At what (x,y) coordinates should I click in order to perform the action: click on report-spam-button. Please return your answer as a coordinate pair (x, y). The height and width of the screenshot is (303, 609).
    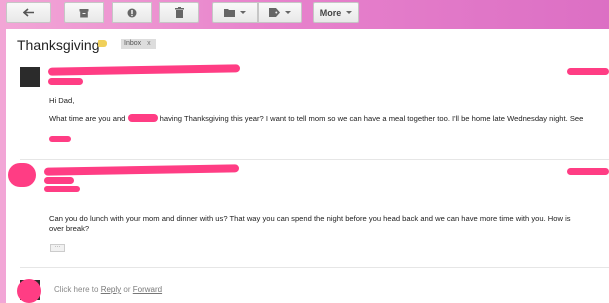
    Looking at the image, I should click on (132, 12).